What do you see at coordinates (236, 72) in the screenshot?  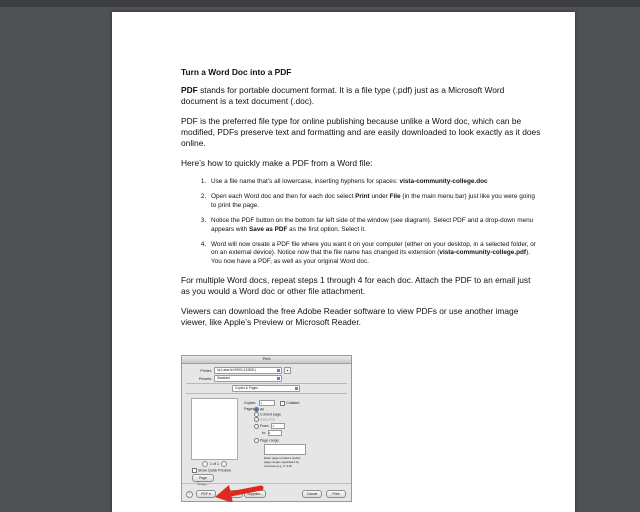 I see `document-title: Turn a Word Doc into a PDF` at bounding box center [236, 72].